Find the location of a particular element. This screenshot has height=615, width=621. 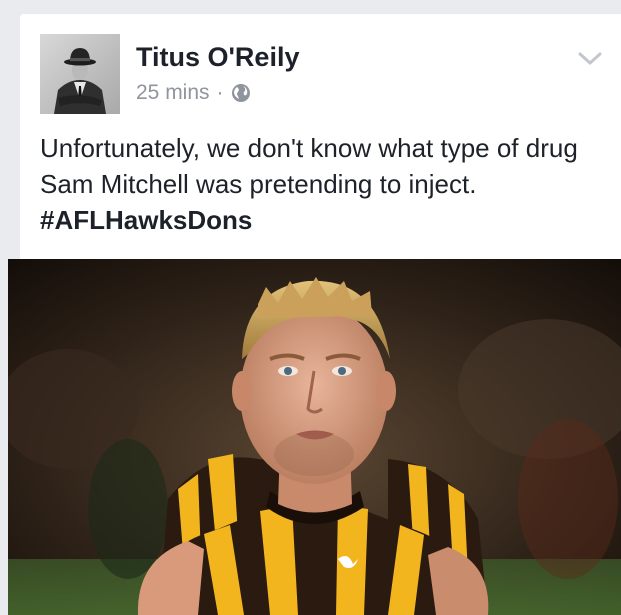

author-name: Titus O'Reily is located at coordinates (217, 57).